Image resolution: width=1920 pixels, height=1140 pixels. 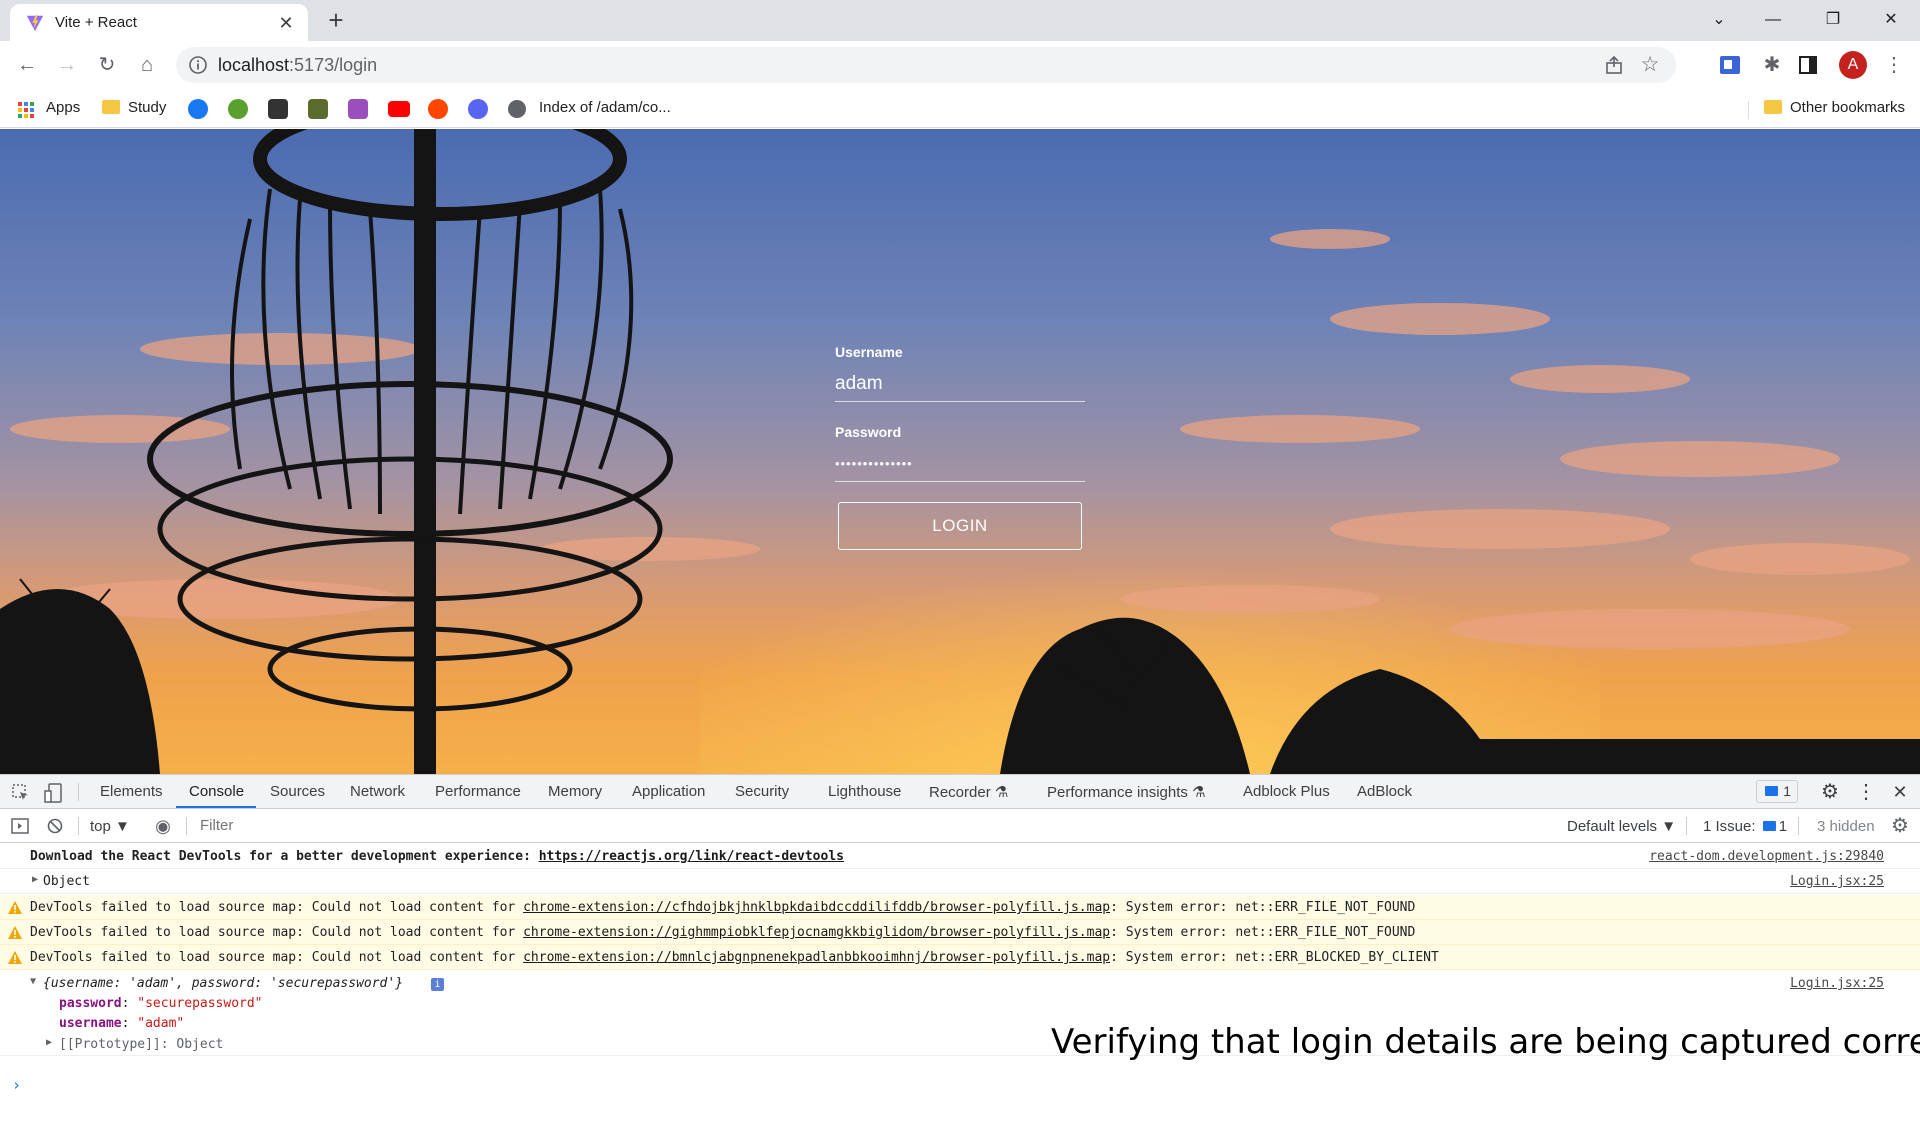 I want to click on extension-icon, so click(x=1730, y=65).